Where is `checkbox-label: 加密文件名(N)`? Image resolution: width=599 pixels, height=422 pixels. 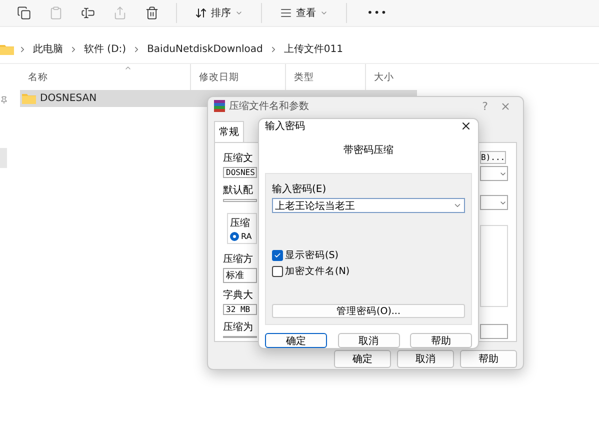 checkbox-label: 加密文件名(N) is located at coordinates (317, 271).